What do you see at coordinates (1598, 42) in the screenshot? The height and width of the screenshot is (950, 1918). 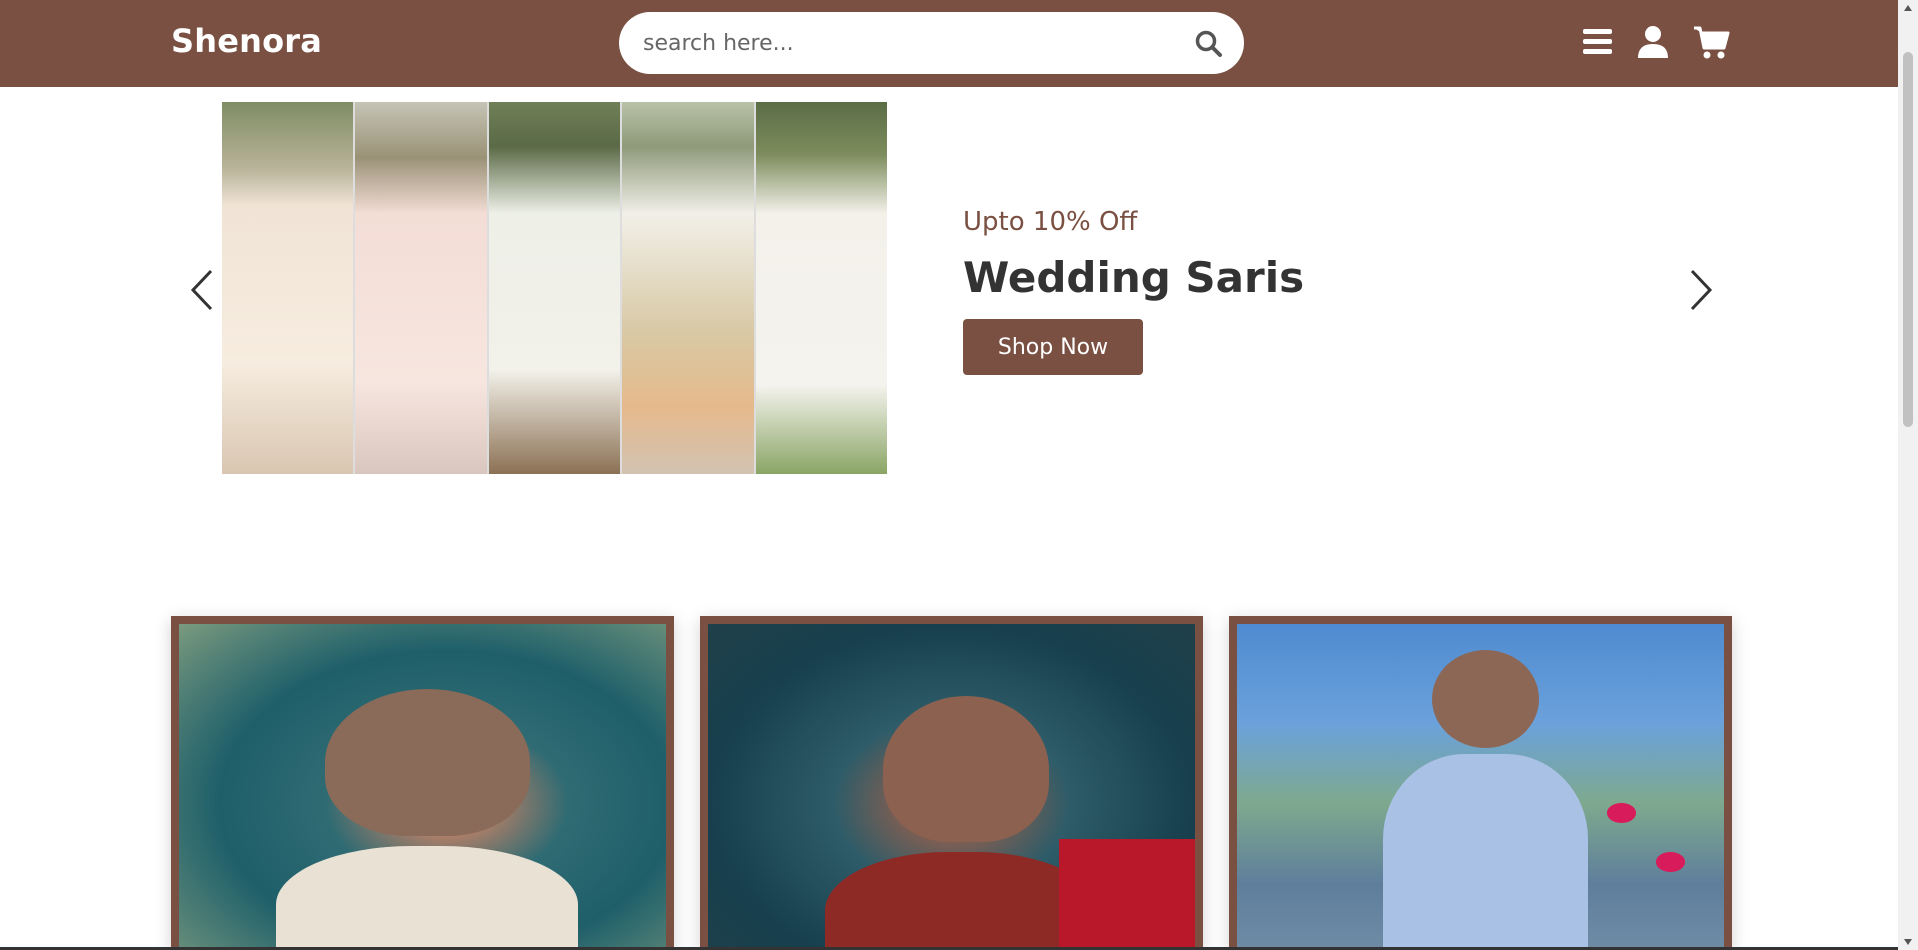 I see `menu-icon` at bounding box center [1598, 42].